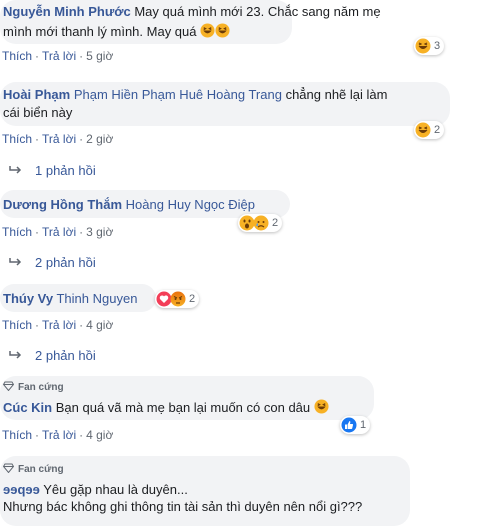 The image size is (477, 526). I want to click on tagged-users: Hoàng Huy Ngọc Điệp, so click(190, 204).